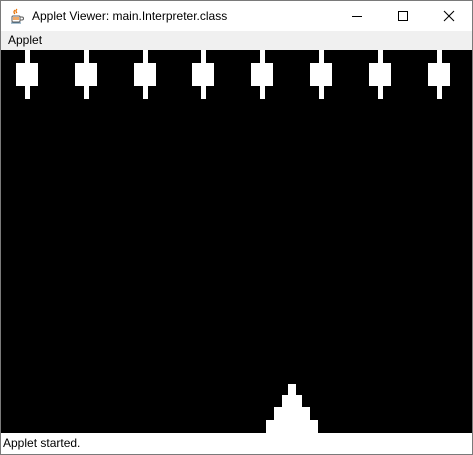 This screenshot has height=455, width=473. Describe the element at coordinates (17, 16) in the screenshot. I see `java-coffee-cup-icon` at that location.